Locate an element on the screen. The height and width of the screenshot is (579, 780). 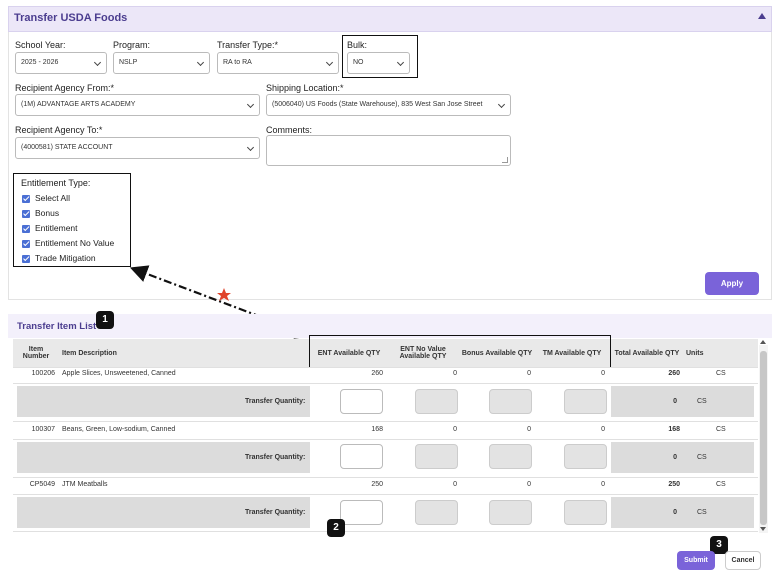
annotation-arrow is located at coordinates (221, 302).